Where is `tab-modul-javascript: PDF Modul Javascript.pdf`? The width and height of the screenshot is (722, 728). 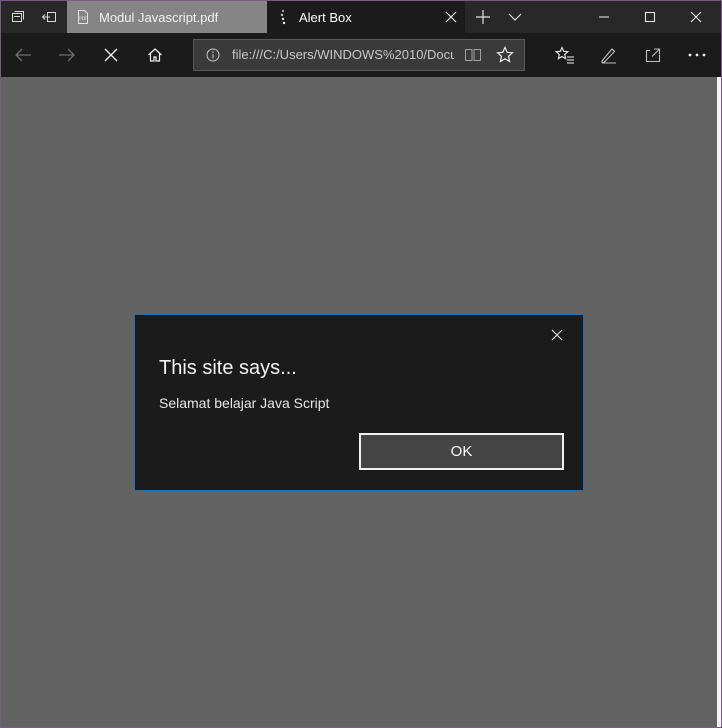
tab-modul-javascript: PDF Modul Javascript.pdf is located at coordinates (167, 17).